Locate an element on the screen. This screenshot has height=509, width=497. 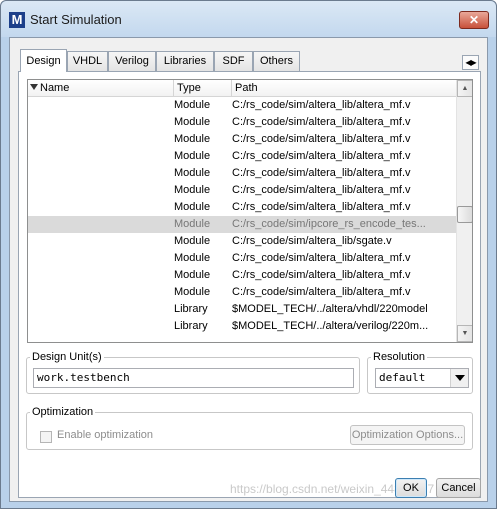
vertical-scrollbar: ▲ ▼ is located at coordinates (464, 211).